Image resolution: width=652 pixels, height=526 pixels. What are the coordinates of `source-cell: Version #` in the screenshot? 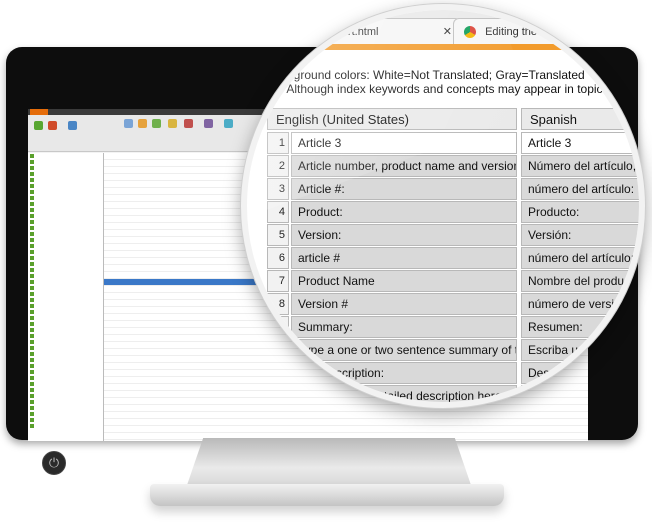 It's located at (404, 304).